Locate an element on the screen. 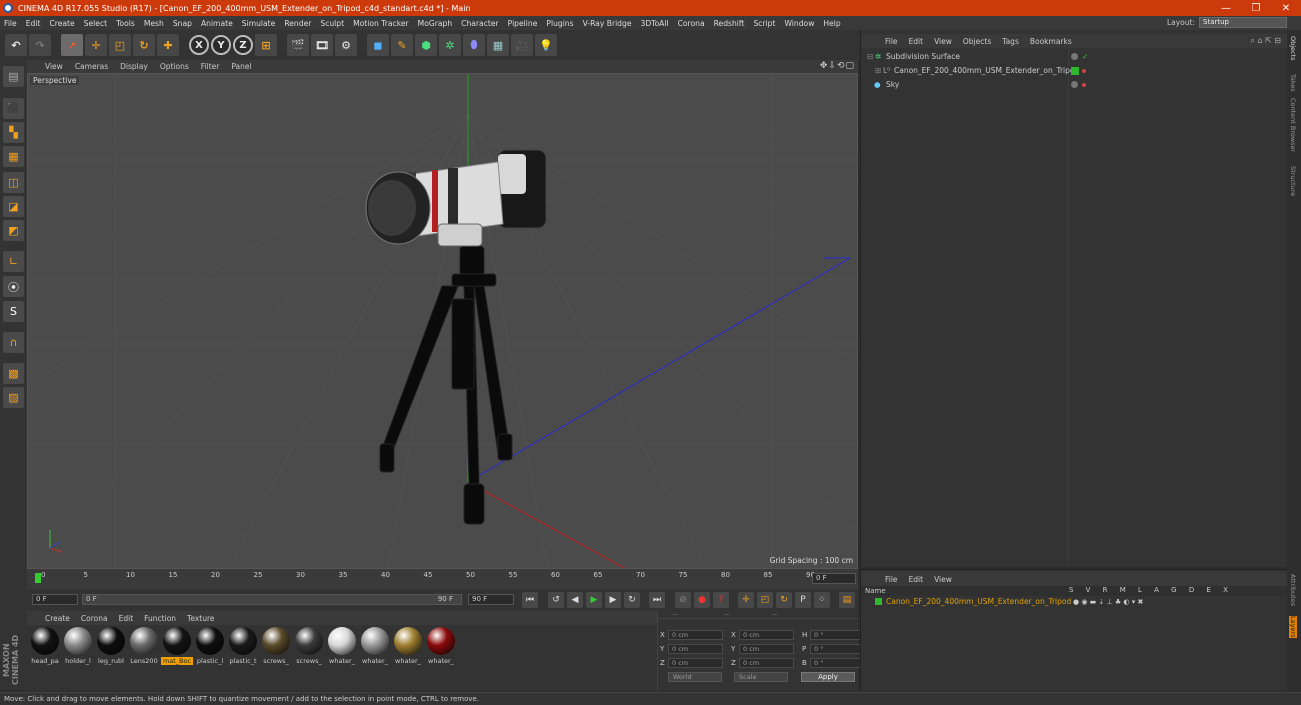 This screenshot has height=705, width=1301. object-row: ● Sky is located at coordinates (1074, 84).